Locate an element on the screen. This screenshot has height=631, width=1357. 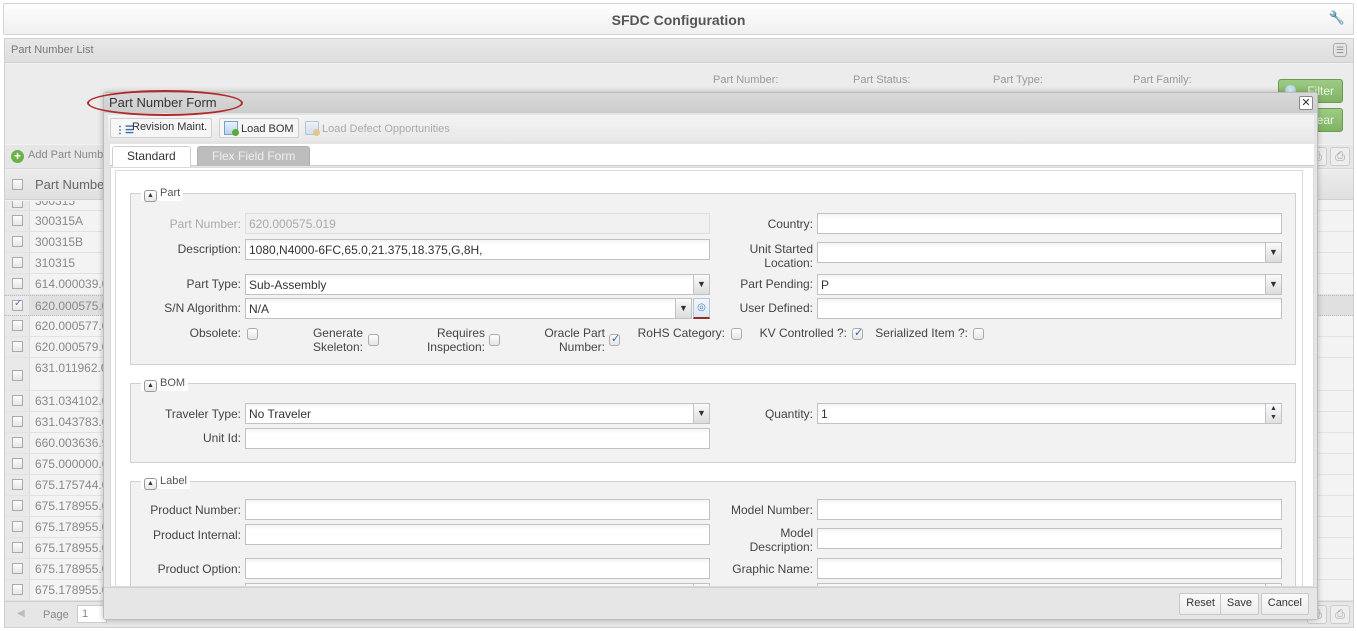
revision-maint-button: ⋮☰Revision Maint. is located at coordinates (161, 128).